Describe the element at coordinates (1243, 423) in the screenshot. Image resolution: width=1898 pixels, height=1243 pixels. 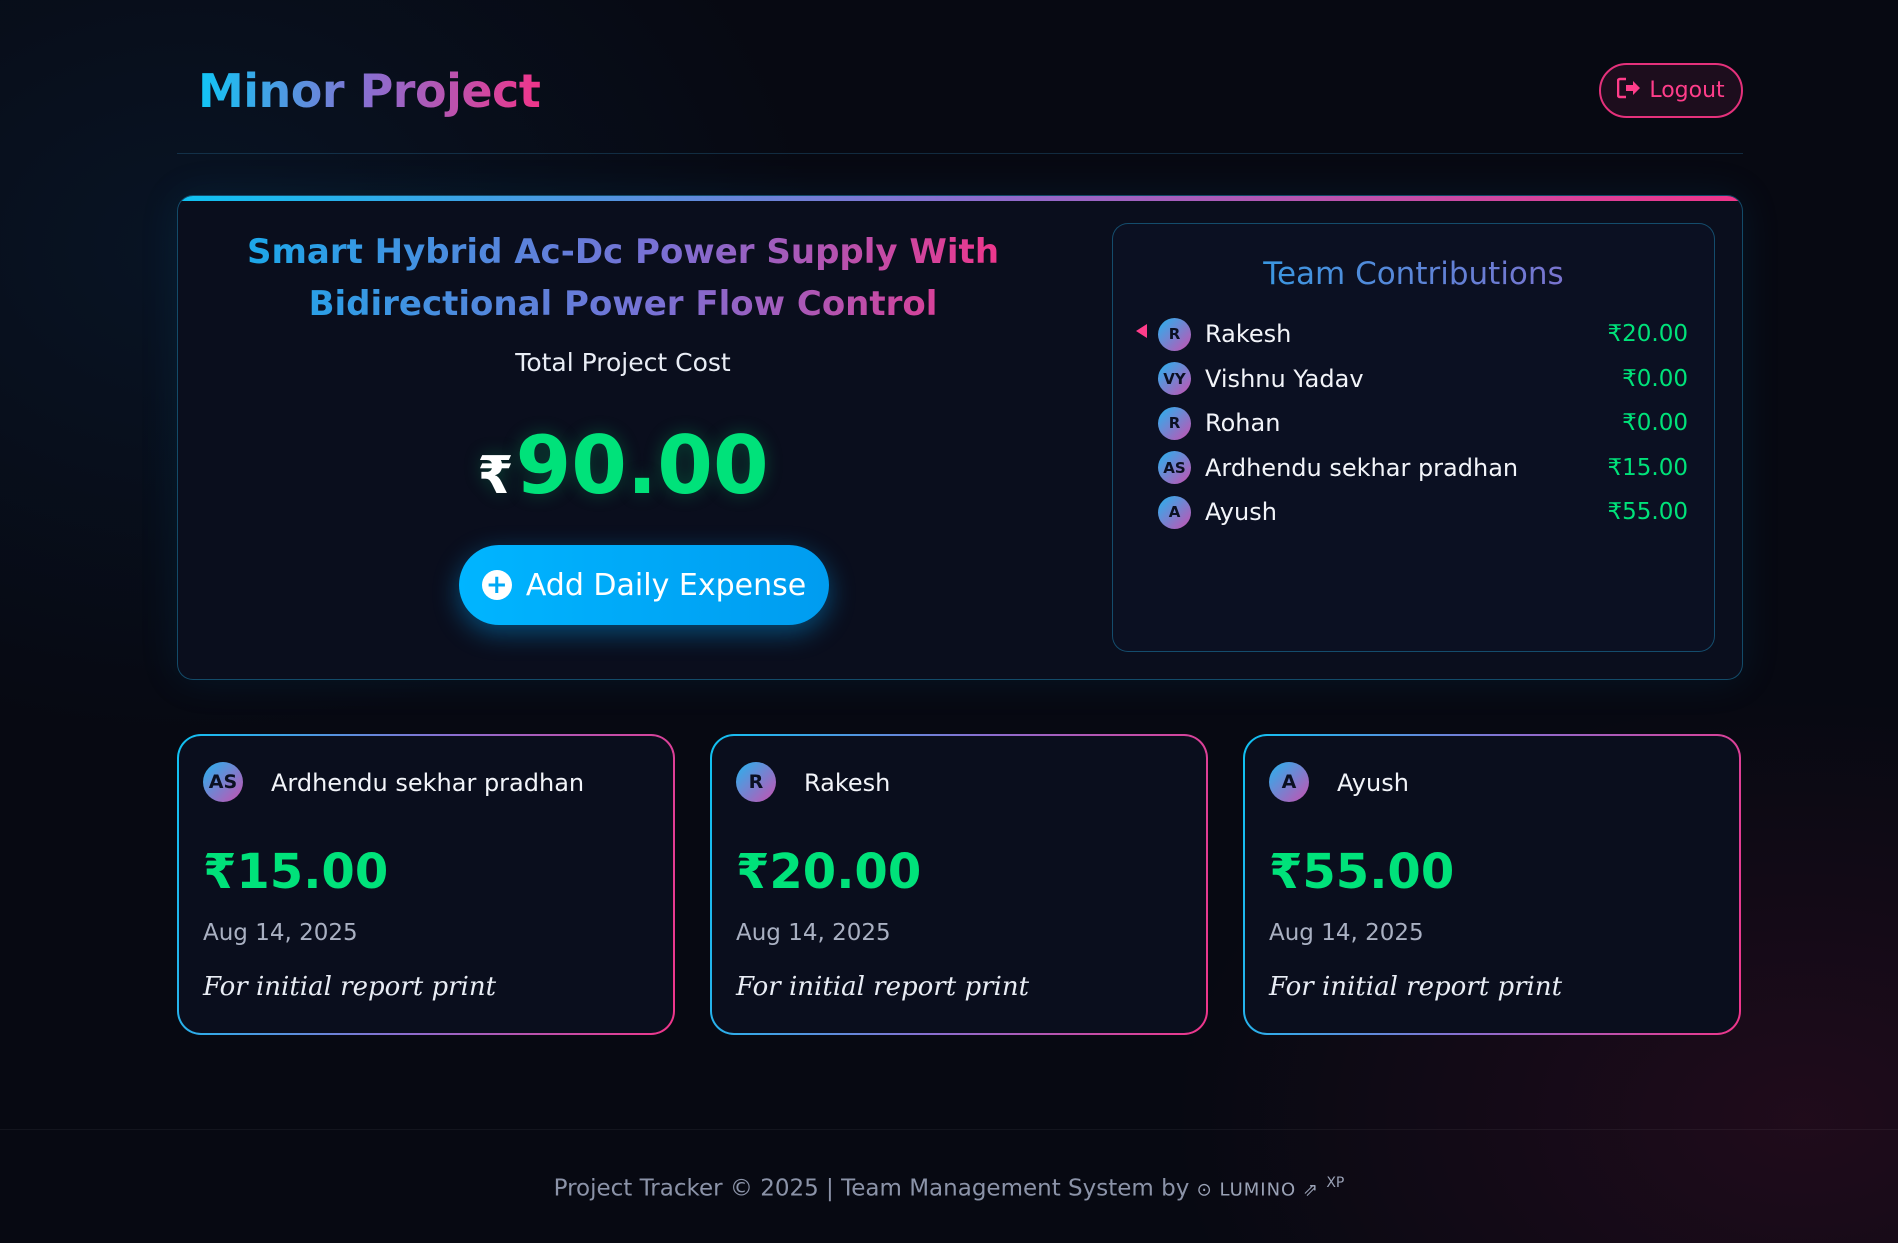
I see `member-name: Rohan` at that location.